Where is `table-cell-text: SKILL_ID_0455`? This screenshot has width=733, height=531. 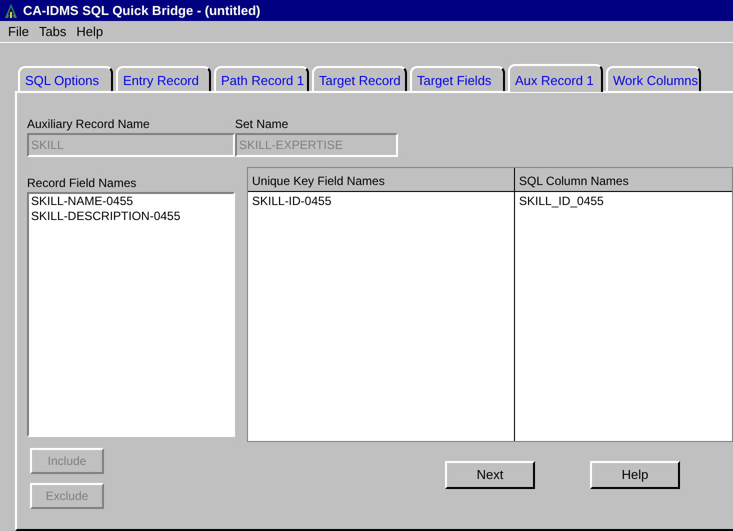 table-cell-text: SKILL_ID_0455 is located at coordinates (561, 200).